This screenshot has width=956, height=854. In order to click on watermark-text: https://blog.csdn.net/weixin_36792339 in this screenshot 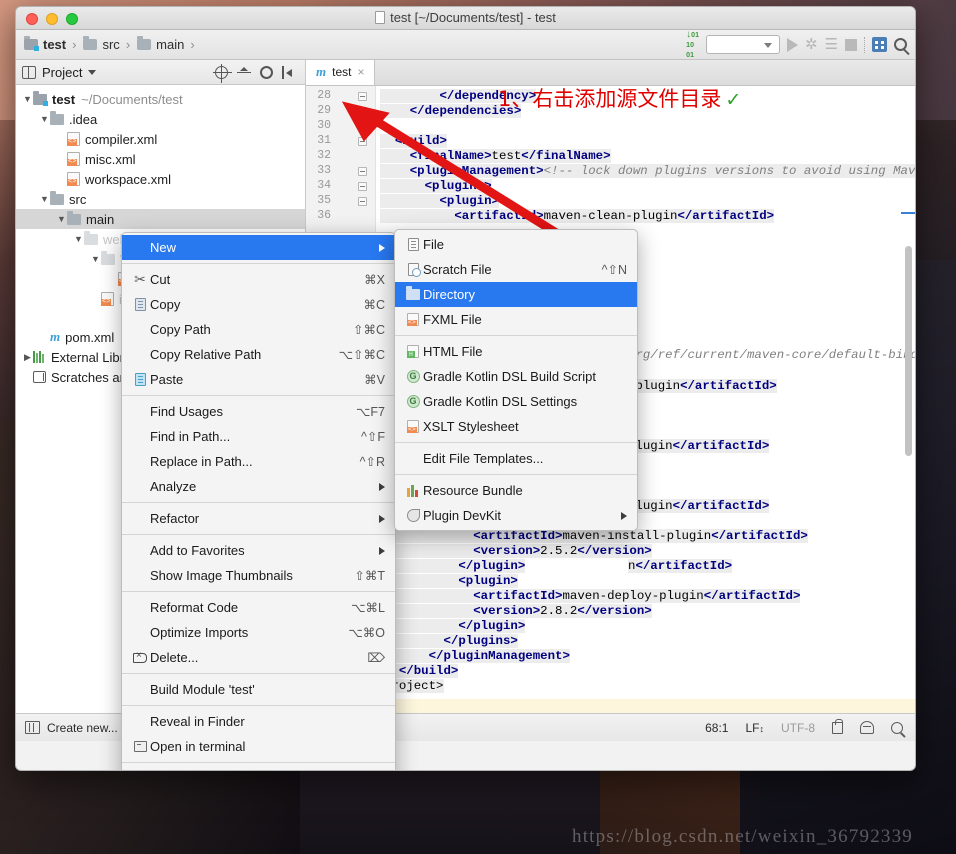, I will do `click(742, 836)`.